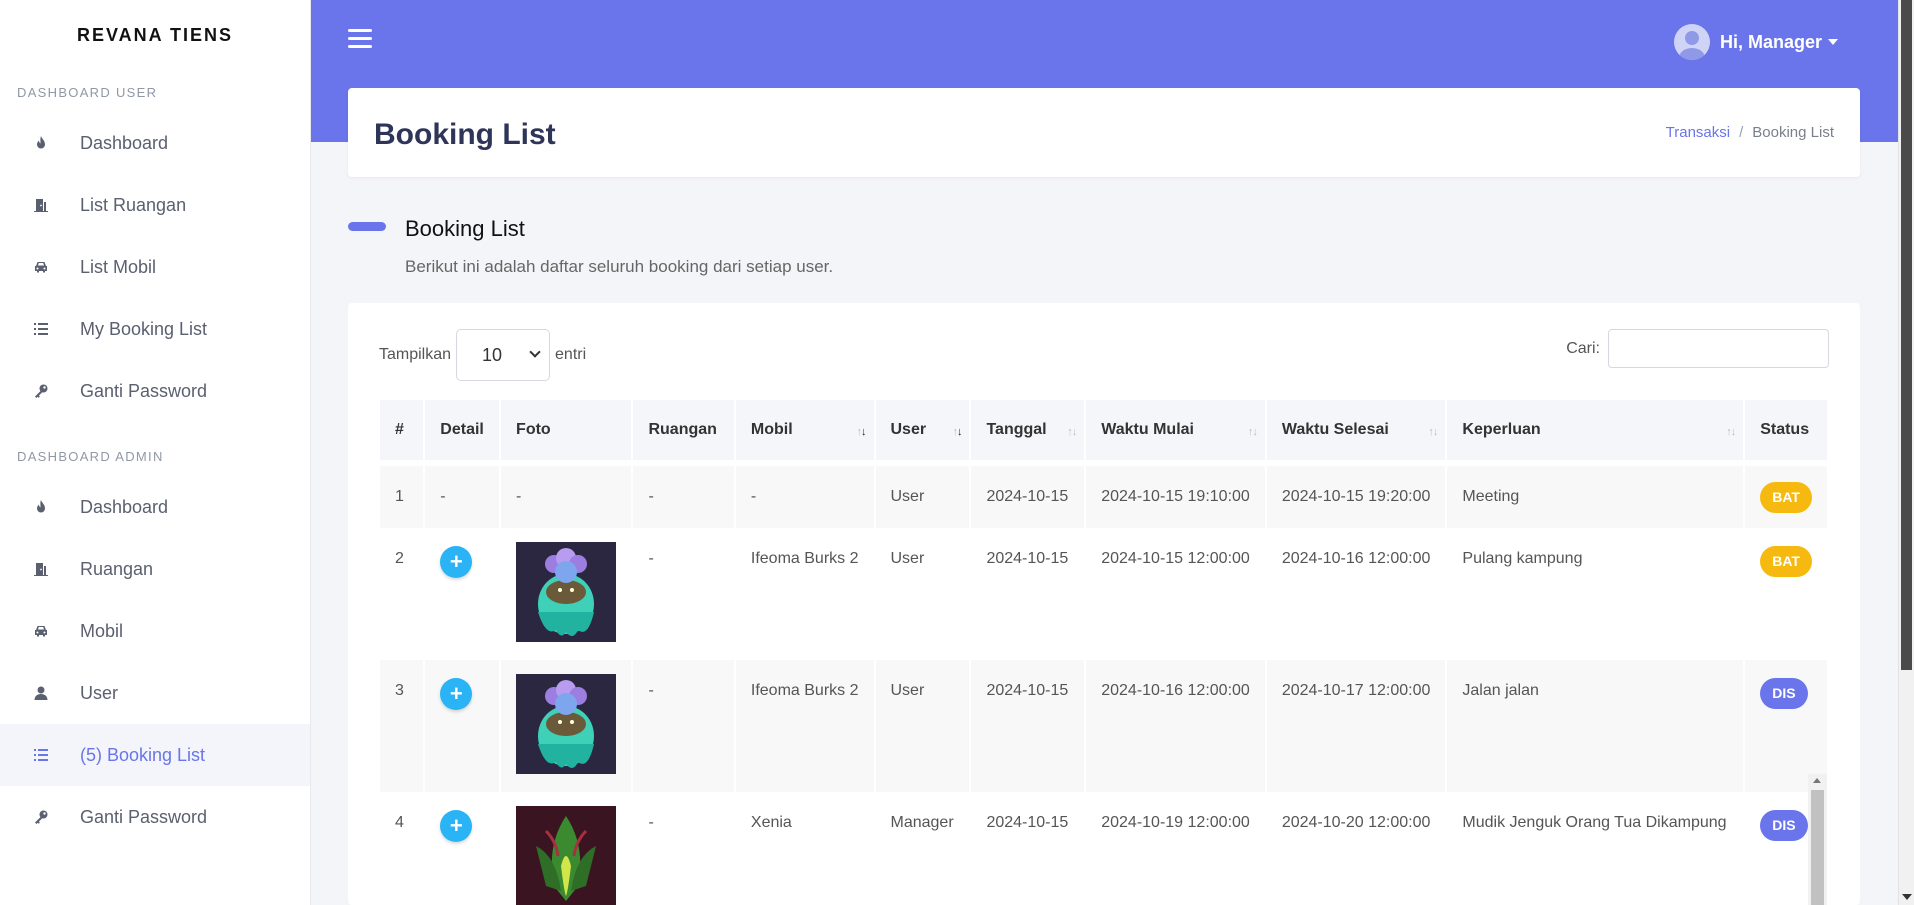 Image resolution: width=1914 pixels, height=905 pixels. I want to click on cell-waktu-selesai: 2024-10-17 12:00:00, so click(1356, 726).